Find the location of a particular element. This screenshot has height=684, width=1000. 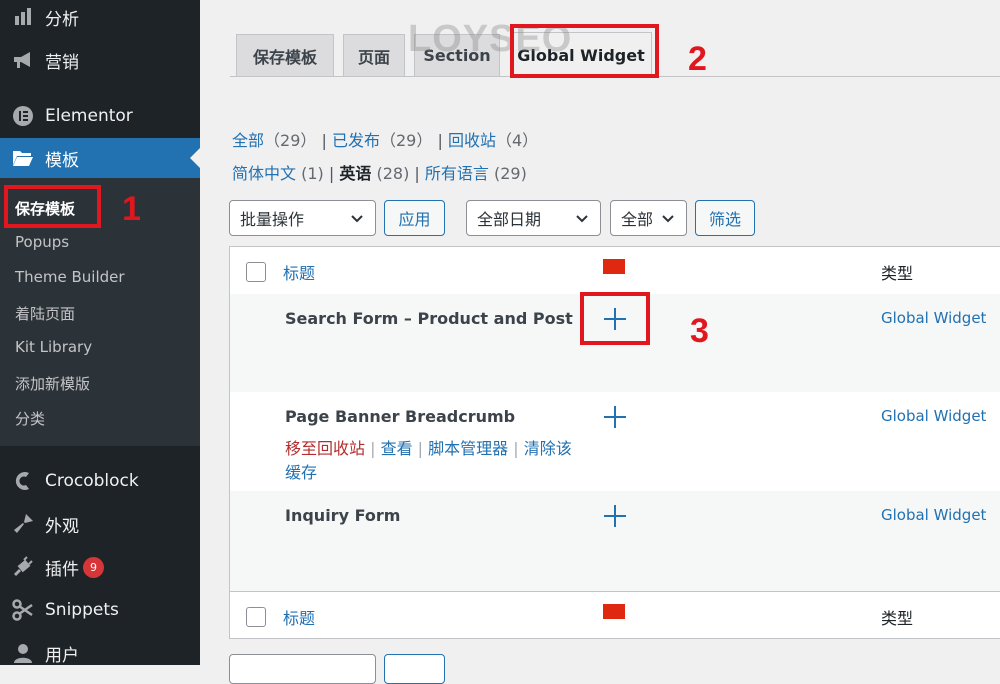

tab-saved-templates: 保存模板 is located at coordinates (285, 55).